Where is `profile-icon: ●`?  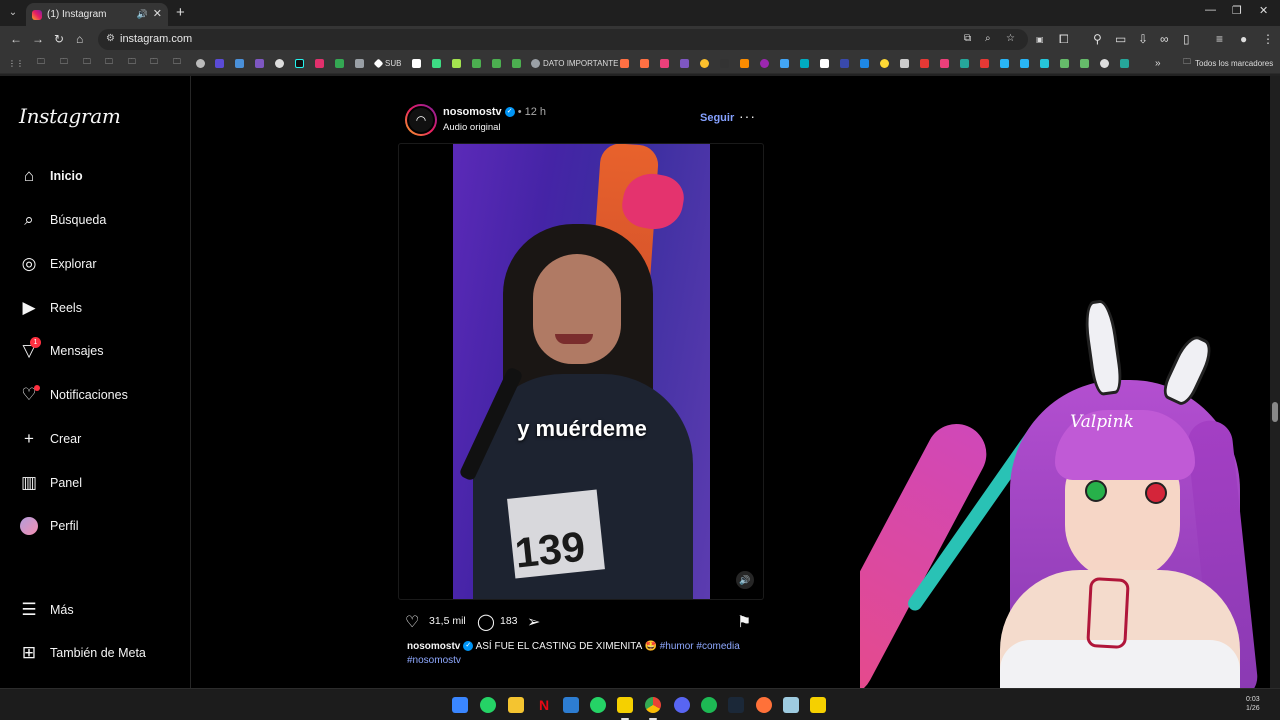 profile-icon: ● is located at coordinates (1243, 39).